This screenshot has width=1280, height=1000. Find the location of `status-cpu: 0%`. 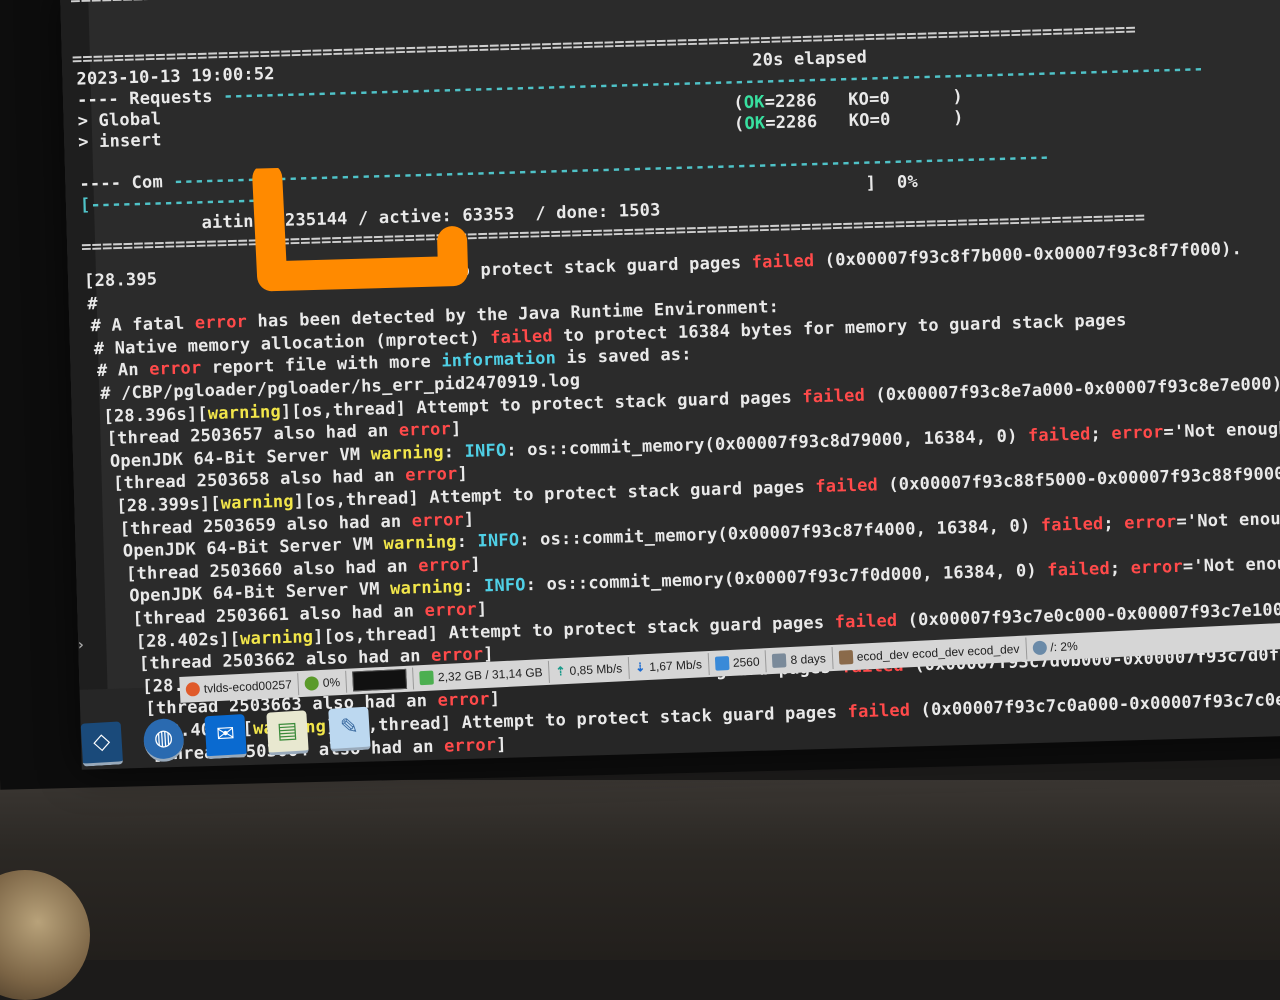

status-cpu: 0% is located at coordinates (323, 683).